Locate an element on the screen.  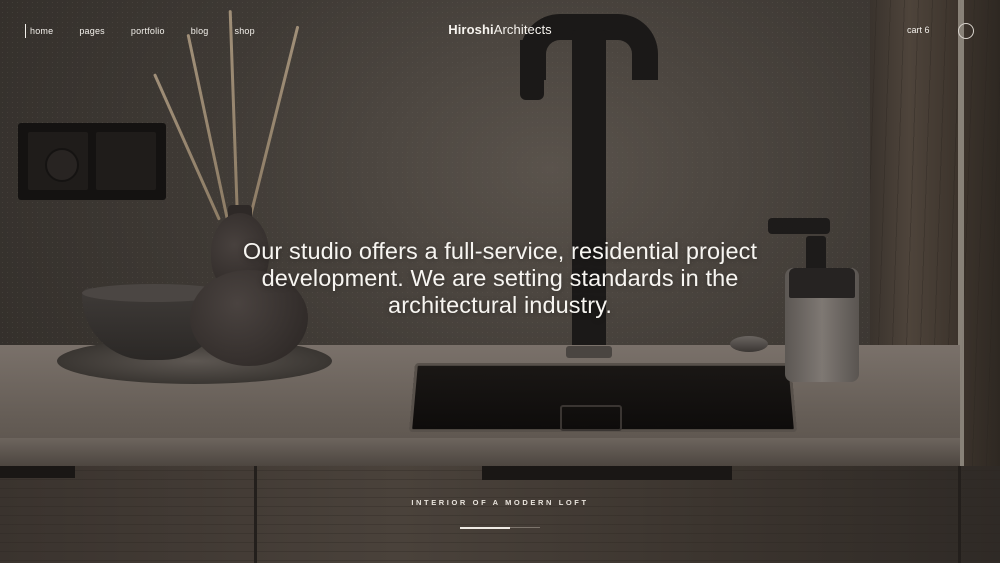
brand-name-bold: Hiroshi is located at coordinates (471, 29).